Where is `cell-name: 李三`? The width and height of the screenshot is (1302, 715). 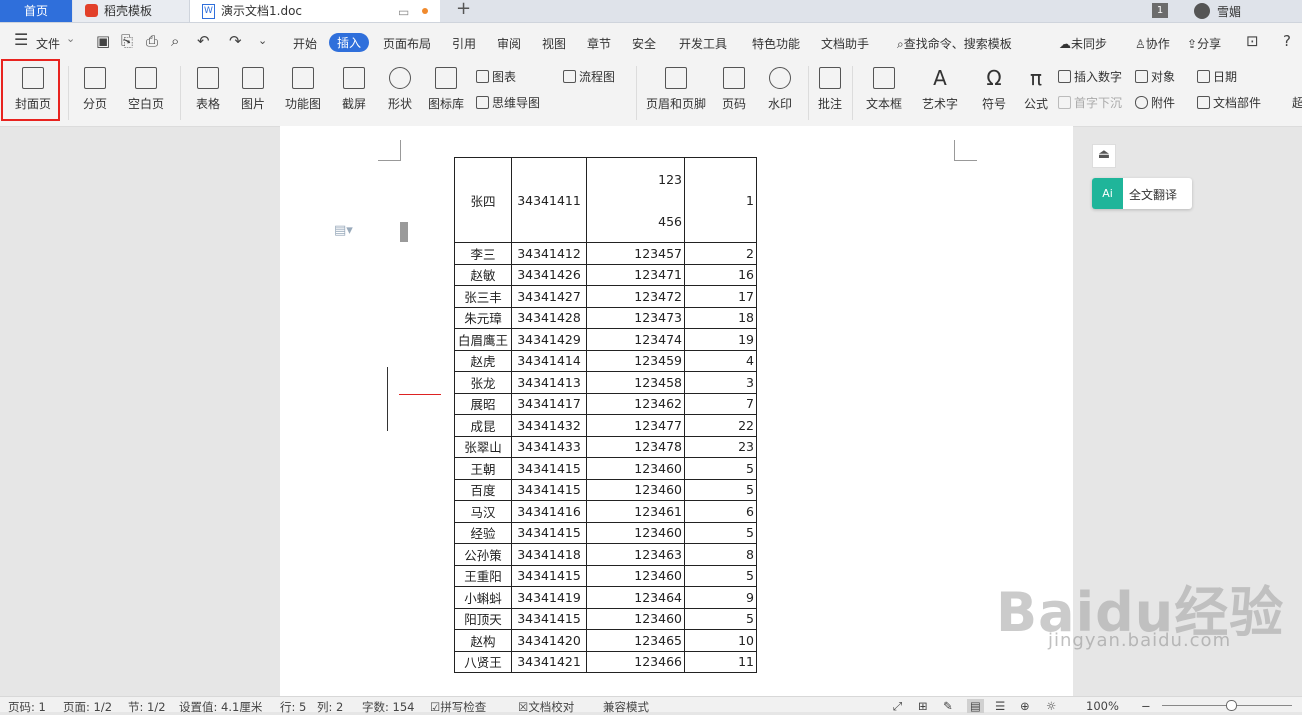 cell-name: 李三 is located at coordinates (483, 253).